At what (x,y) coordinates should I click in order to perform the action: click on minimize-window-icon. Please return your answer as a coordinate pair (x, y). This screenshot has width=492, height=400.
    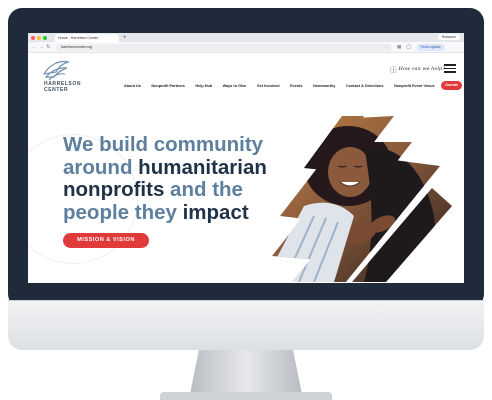
    Looking at the image, I should click on (39, 37).